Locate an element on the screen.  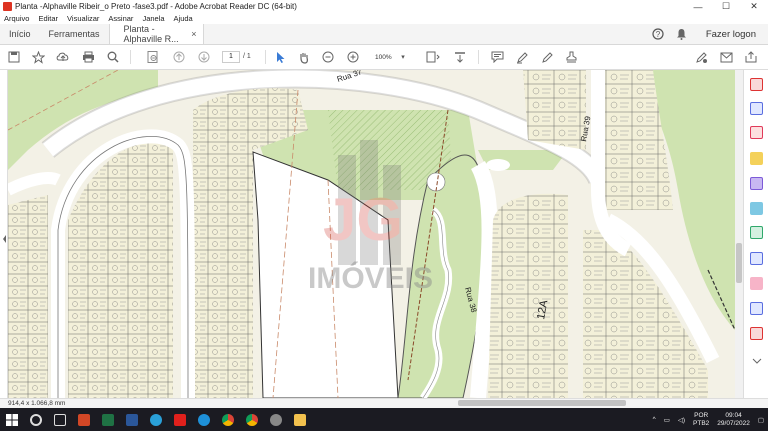
ie-icon is located at coordinates (204, 419).